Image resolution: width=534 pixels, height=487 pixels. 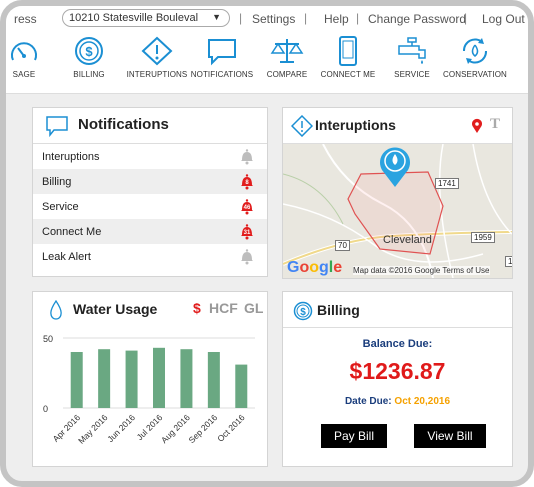 I want to click on bell-icon, so click(x=247, y=157).